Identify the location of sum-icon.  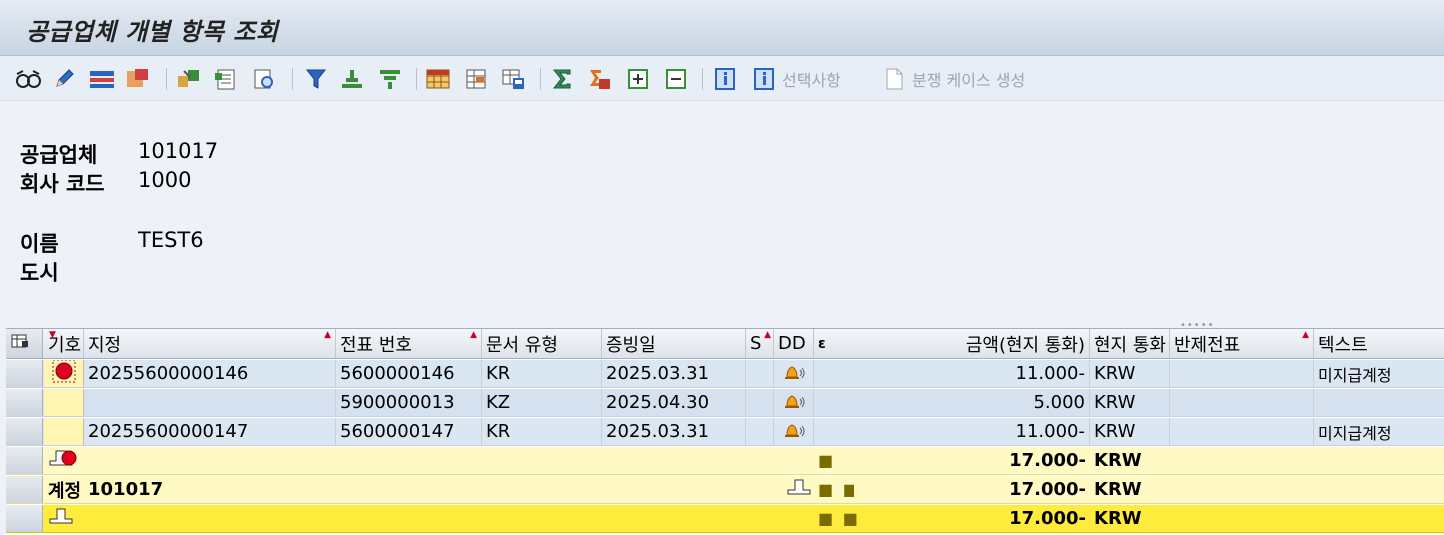
(562, 79).